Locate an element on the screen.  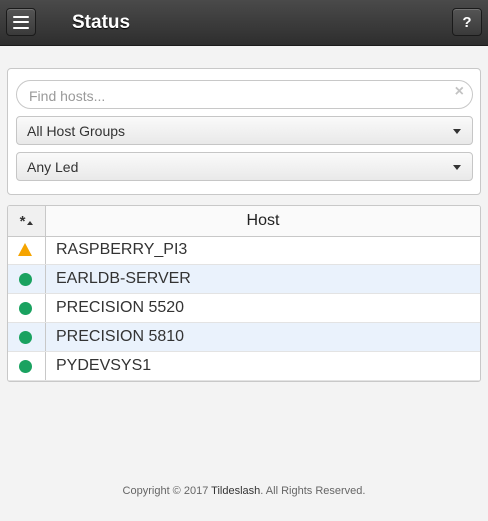
host-column-header: Host is located at coordinates (263, 221).